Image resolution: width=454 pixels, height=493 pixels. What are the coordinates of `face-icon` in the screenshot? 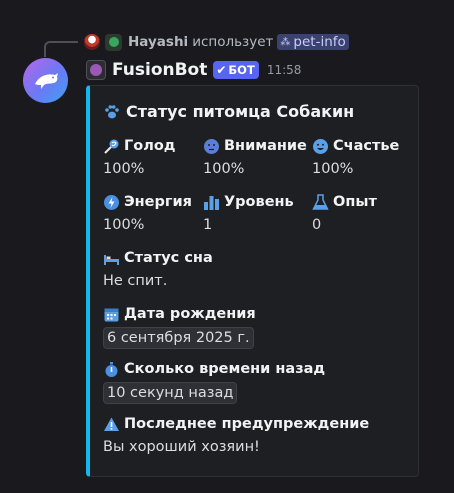 It's located at (211, 146).